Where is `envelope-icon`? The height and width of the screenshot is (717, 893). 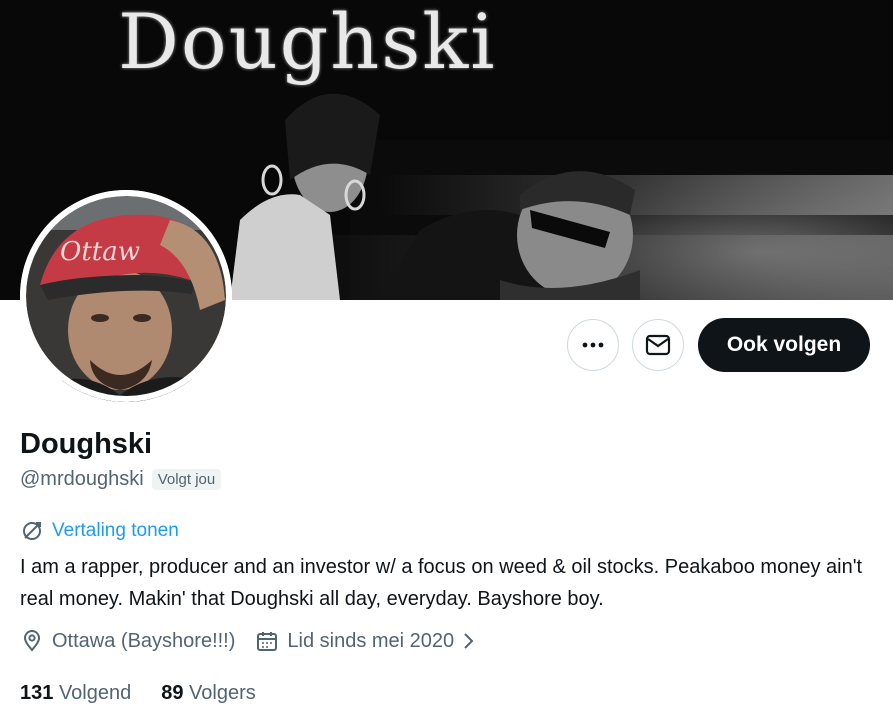 envelope-icon is located at coordinates (658, 345).